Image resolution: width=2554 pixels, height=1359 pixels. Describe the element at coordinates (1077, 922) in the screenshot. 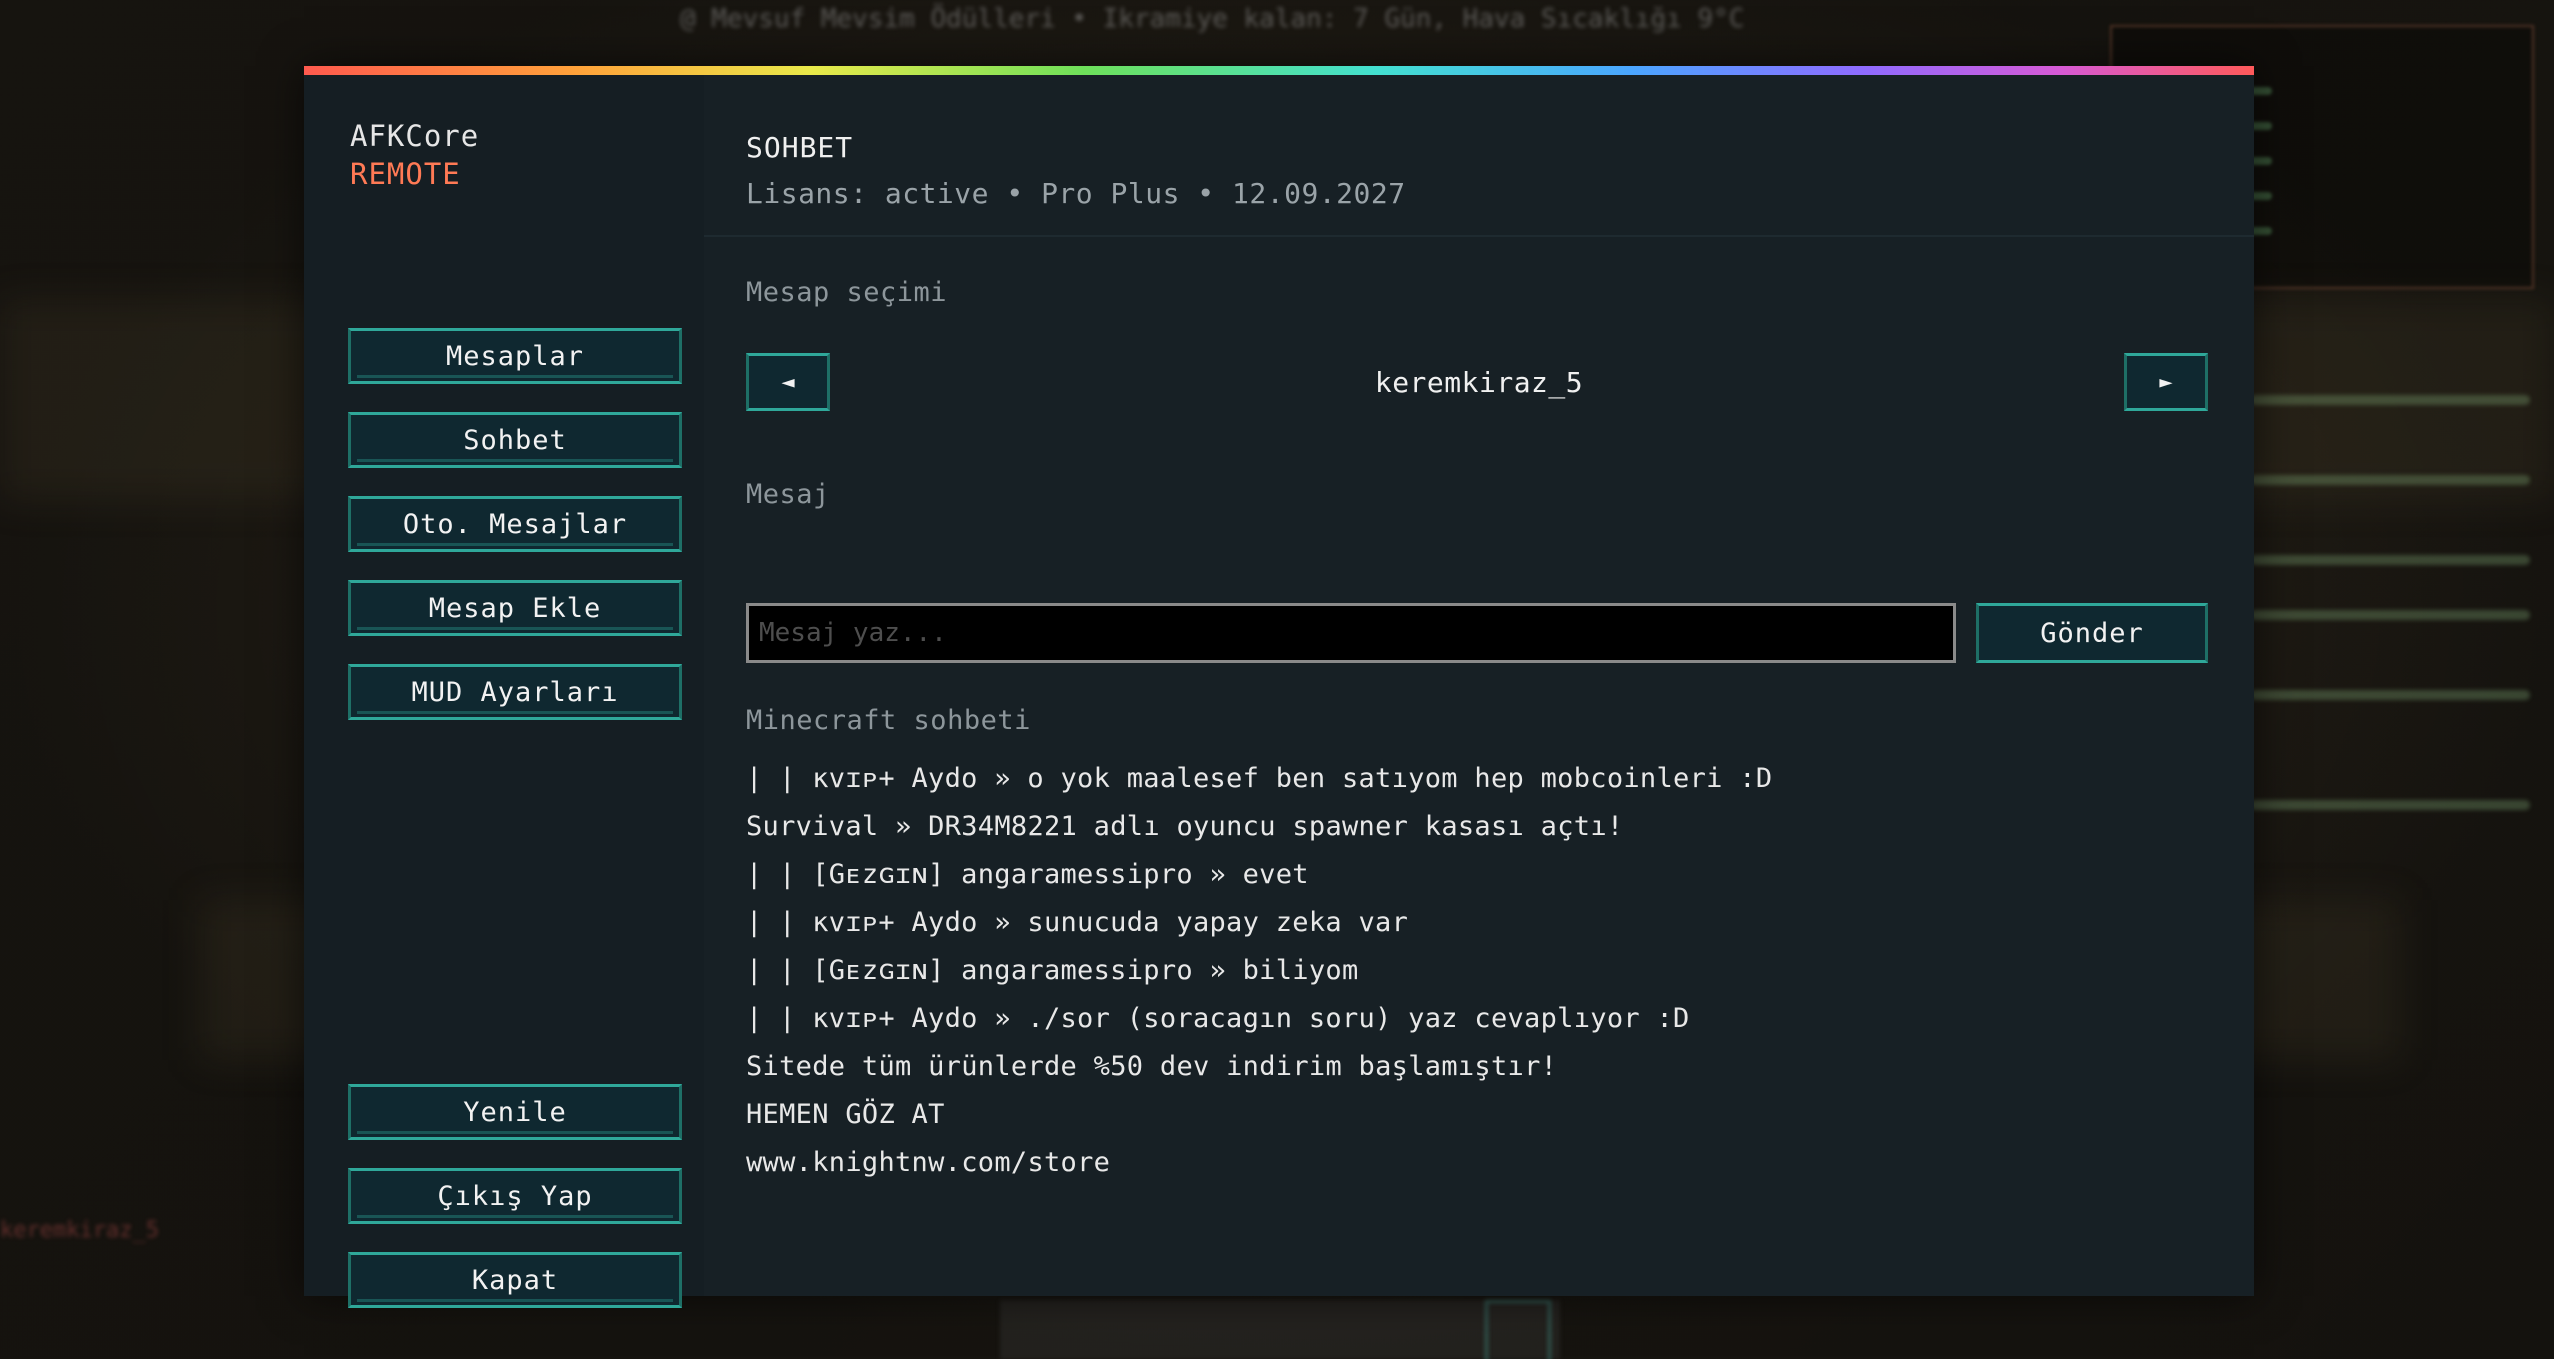

I see `chat-message: | | ĸvɪᴘ+ Aydo » sunucuda yapay zeka var` at that location.